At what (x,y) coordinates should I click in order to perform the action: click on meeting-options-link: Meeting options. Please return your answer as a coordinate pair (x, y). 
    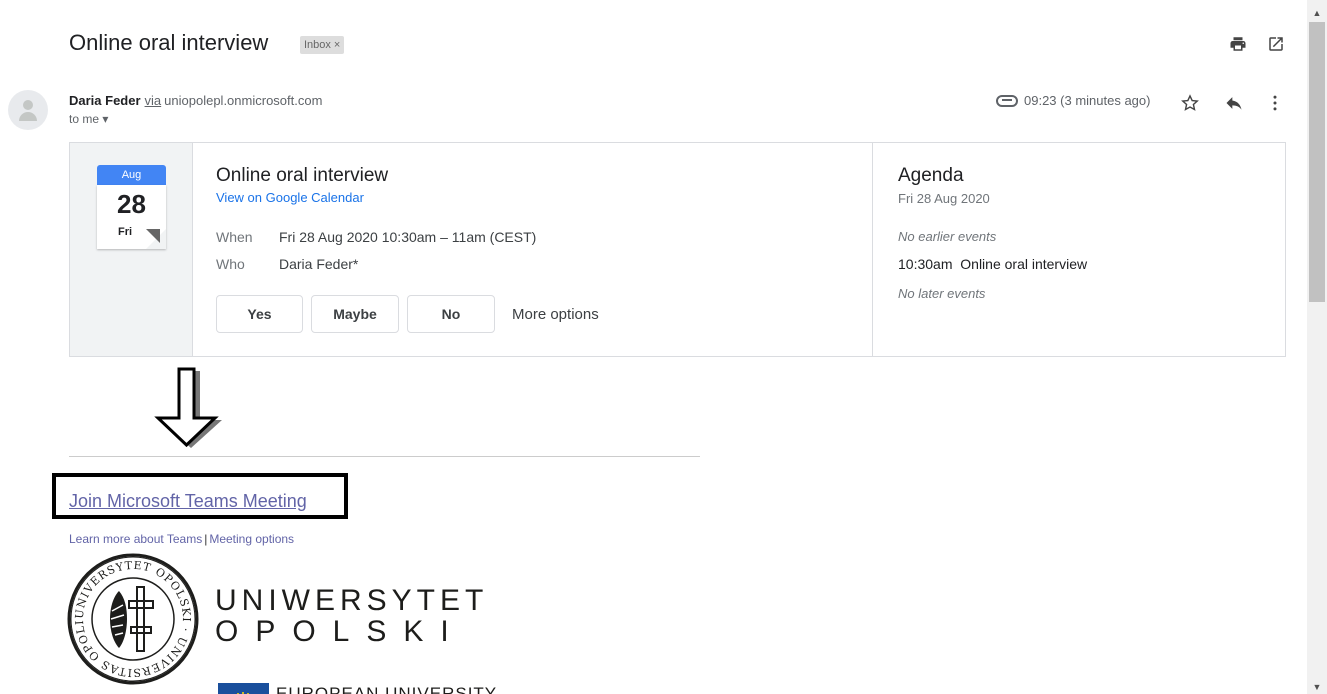
    Looking at the image, I should click on (251, 539).